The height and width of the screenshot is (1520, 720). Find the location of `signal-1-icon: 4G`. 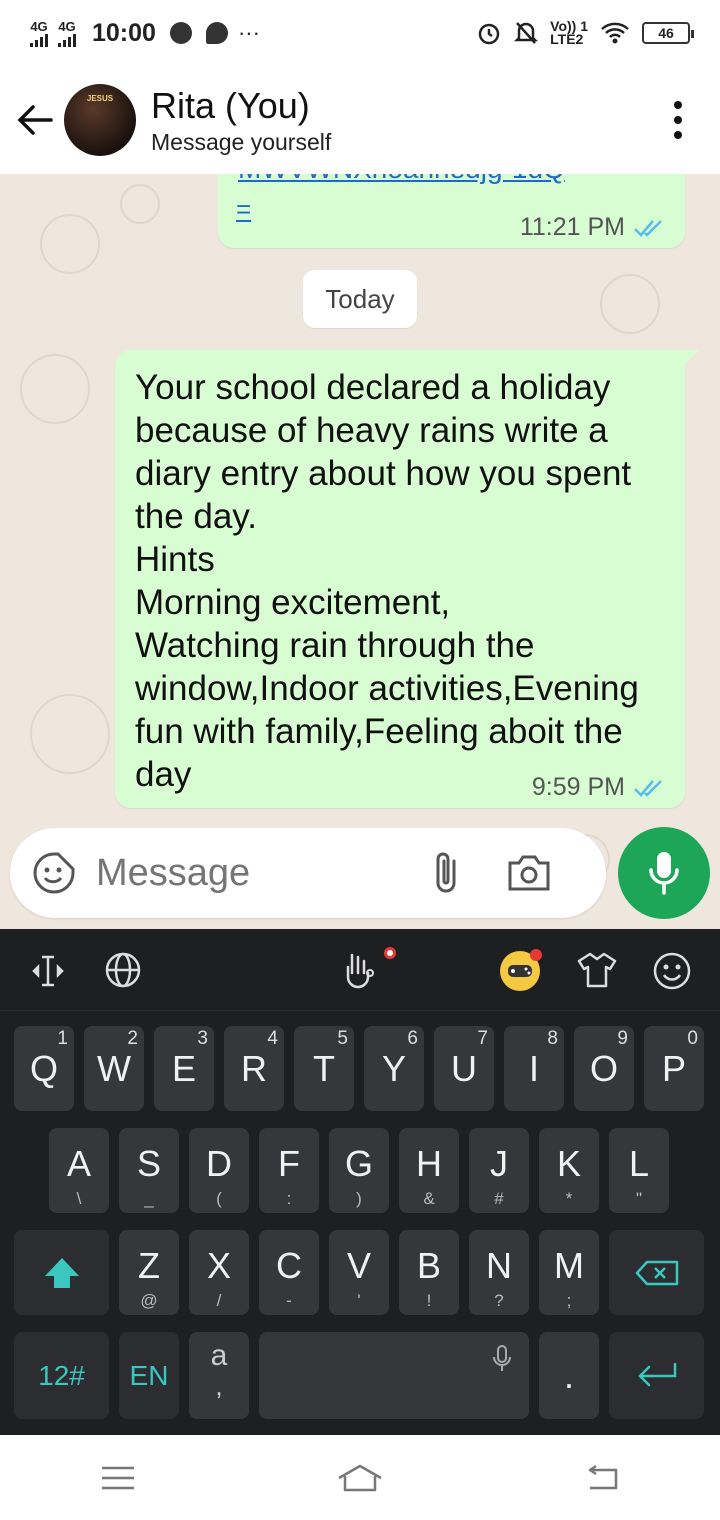

signal-1-icon: 4G is located at coordinates (39, 33).